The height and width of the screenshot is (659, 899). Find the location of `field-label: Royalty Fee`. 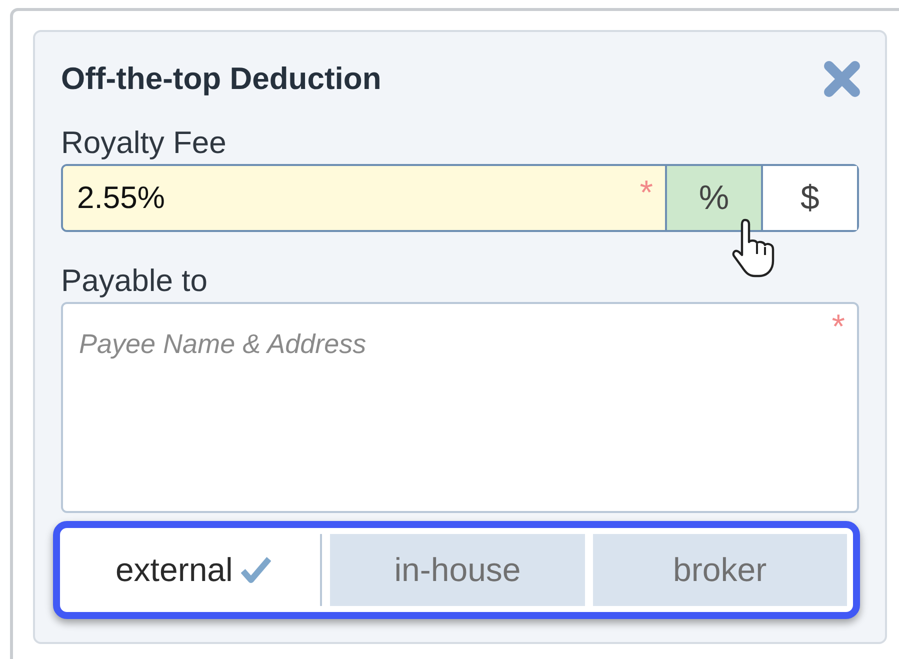

field-label: Royalty Fee is located at coordinates (143, 143).